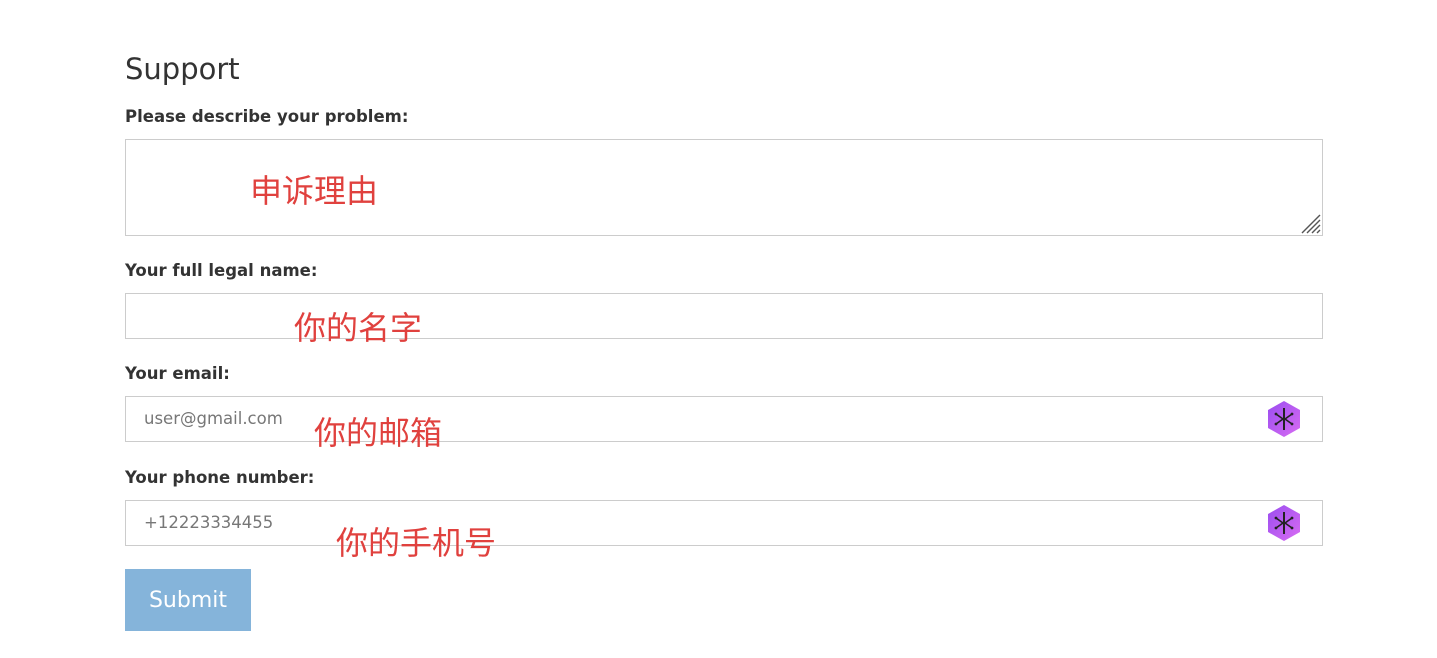 The width and height of the screenshot is (1437, 658). Describe the element at coordinates (358, 328) in the screenshot. I see `name-annotation: 你的名字` at that location.